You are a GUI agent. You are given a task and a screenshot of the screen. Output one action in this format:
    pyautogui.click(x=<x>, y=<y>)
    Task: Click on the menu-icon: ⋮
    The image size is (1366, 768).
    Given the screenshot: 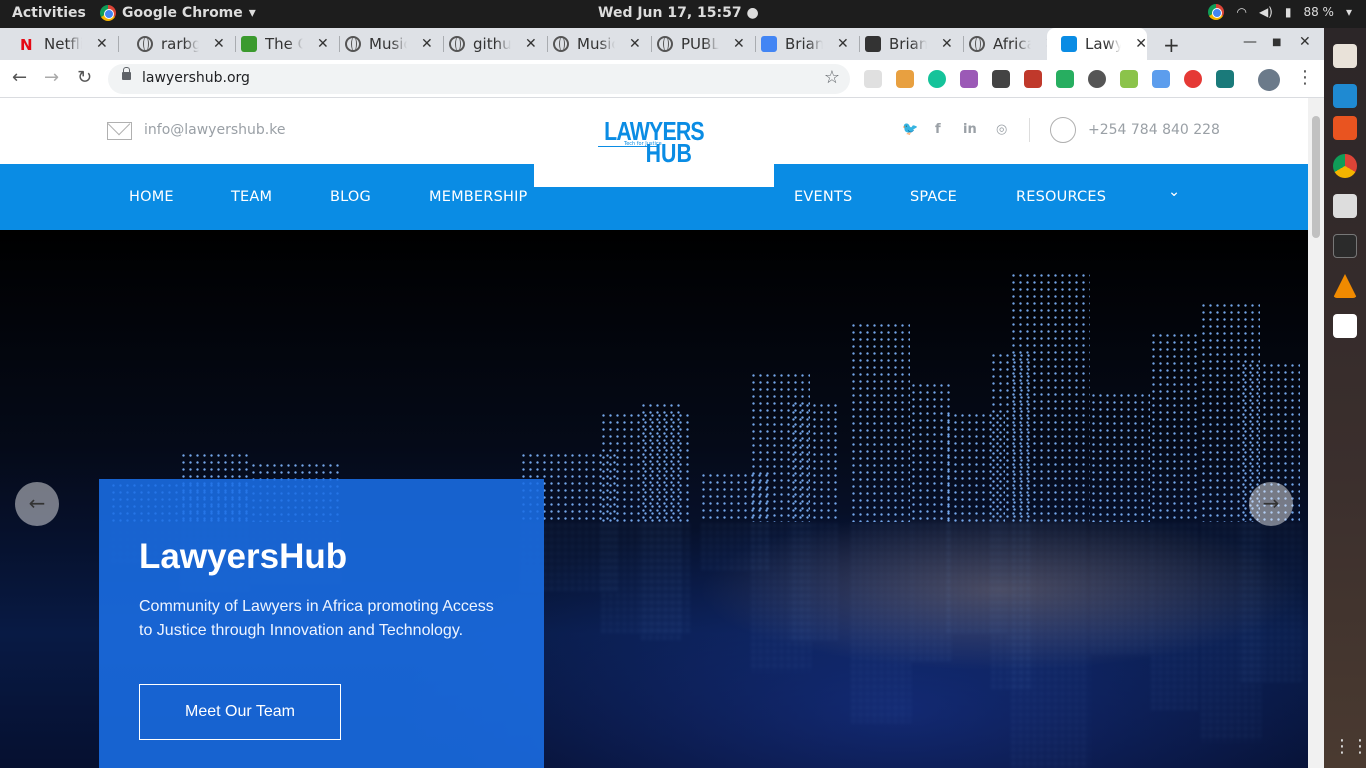 What is the action you would take?
    pyautogui.click(x=1305, y=77)
    